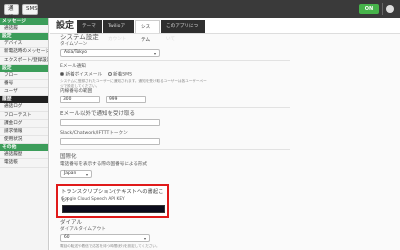  I want to click on call-button: 通話, so click(11, 12).